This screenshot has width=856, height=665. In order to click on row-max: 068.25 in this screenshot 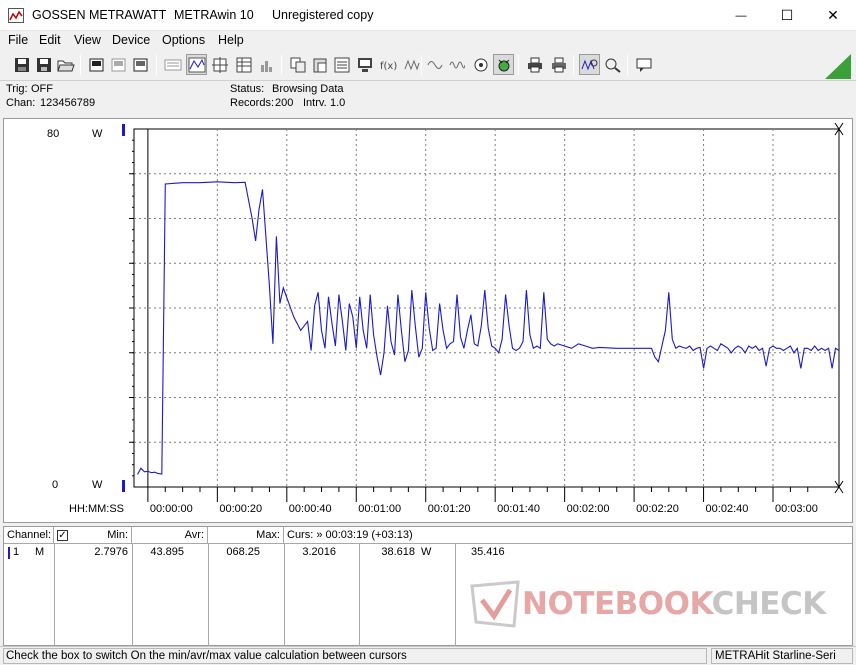, I will do `click(243, 552)`.